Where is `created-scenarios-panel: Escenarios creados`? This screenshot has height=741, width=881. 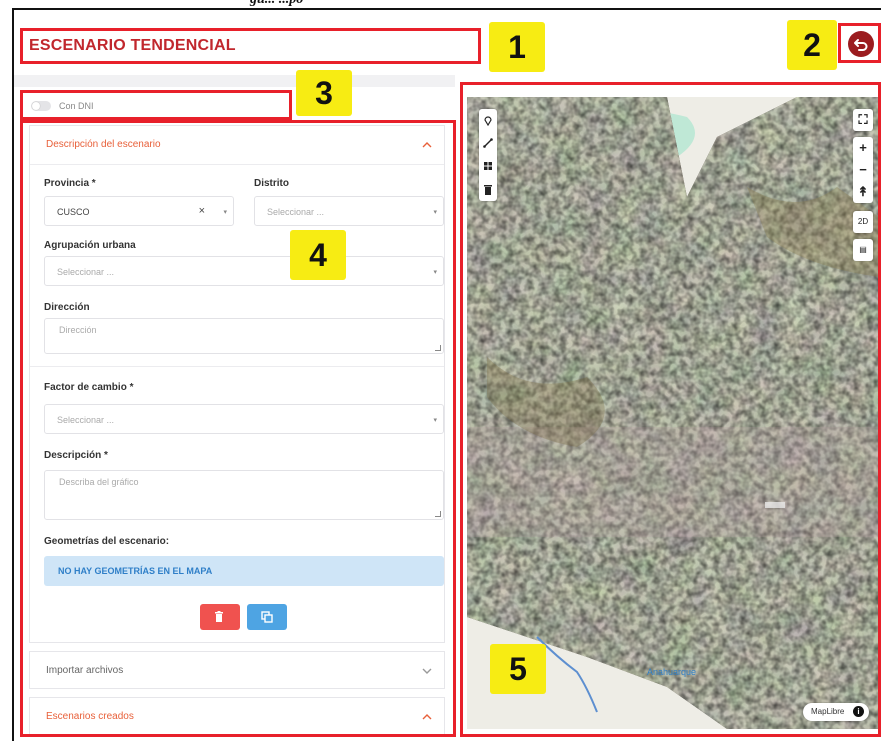
created-scenarios-panel: Escenarios creados is located at coordinates (237, 715).